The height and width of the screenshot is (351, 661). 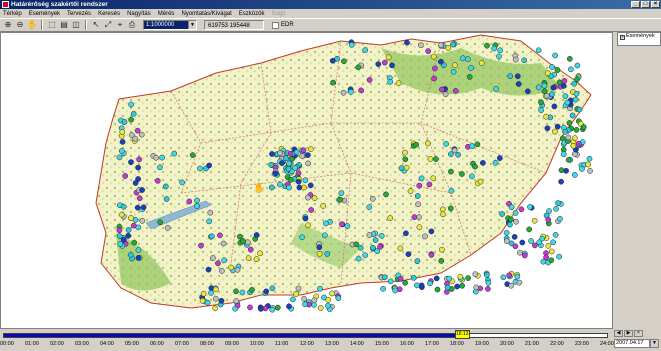 I want to click on edr-checkbox: EDR, so click(x=283, y=25).